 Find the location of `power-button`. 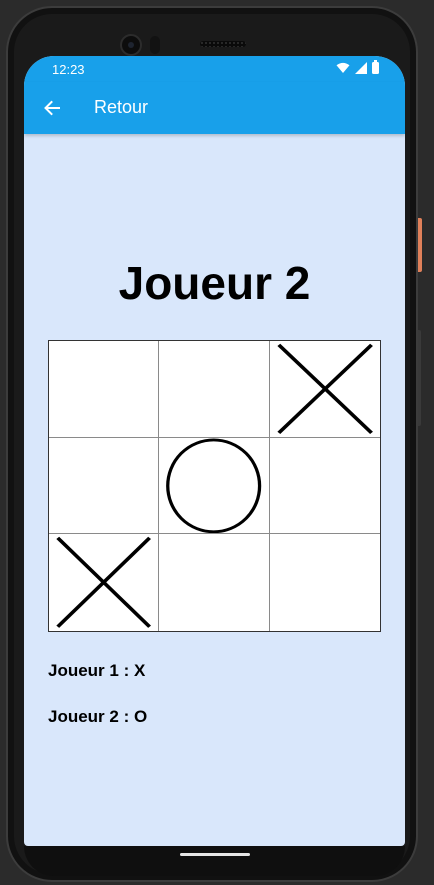

power-button is located at coordinates (420, 245).